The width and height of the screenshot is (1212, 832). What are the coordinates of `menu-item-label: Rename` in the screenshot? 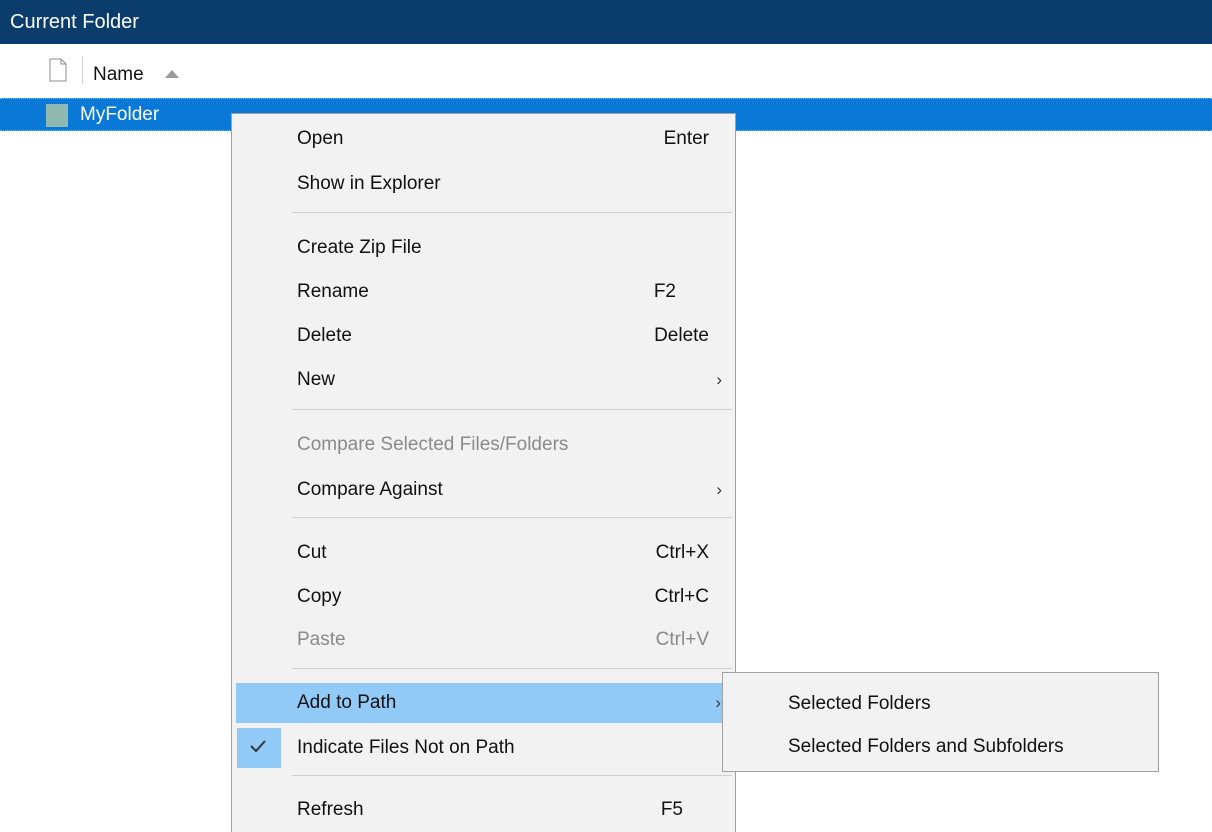 It's located at (333, 291).